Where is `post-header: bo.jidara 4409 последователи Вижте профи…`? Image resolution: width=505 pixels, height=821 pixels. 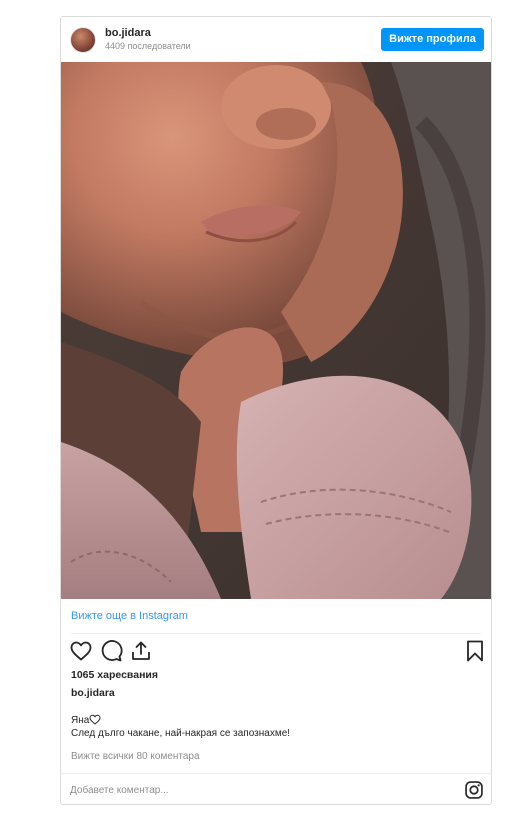
post-header: bo.jidara 4409 последователи Вижте профи… is located at coordinates (276, 39).